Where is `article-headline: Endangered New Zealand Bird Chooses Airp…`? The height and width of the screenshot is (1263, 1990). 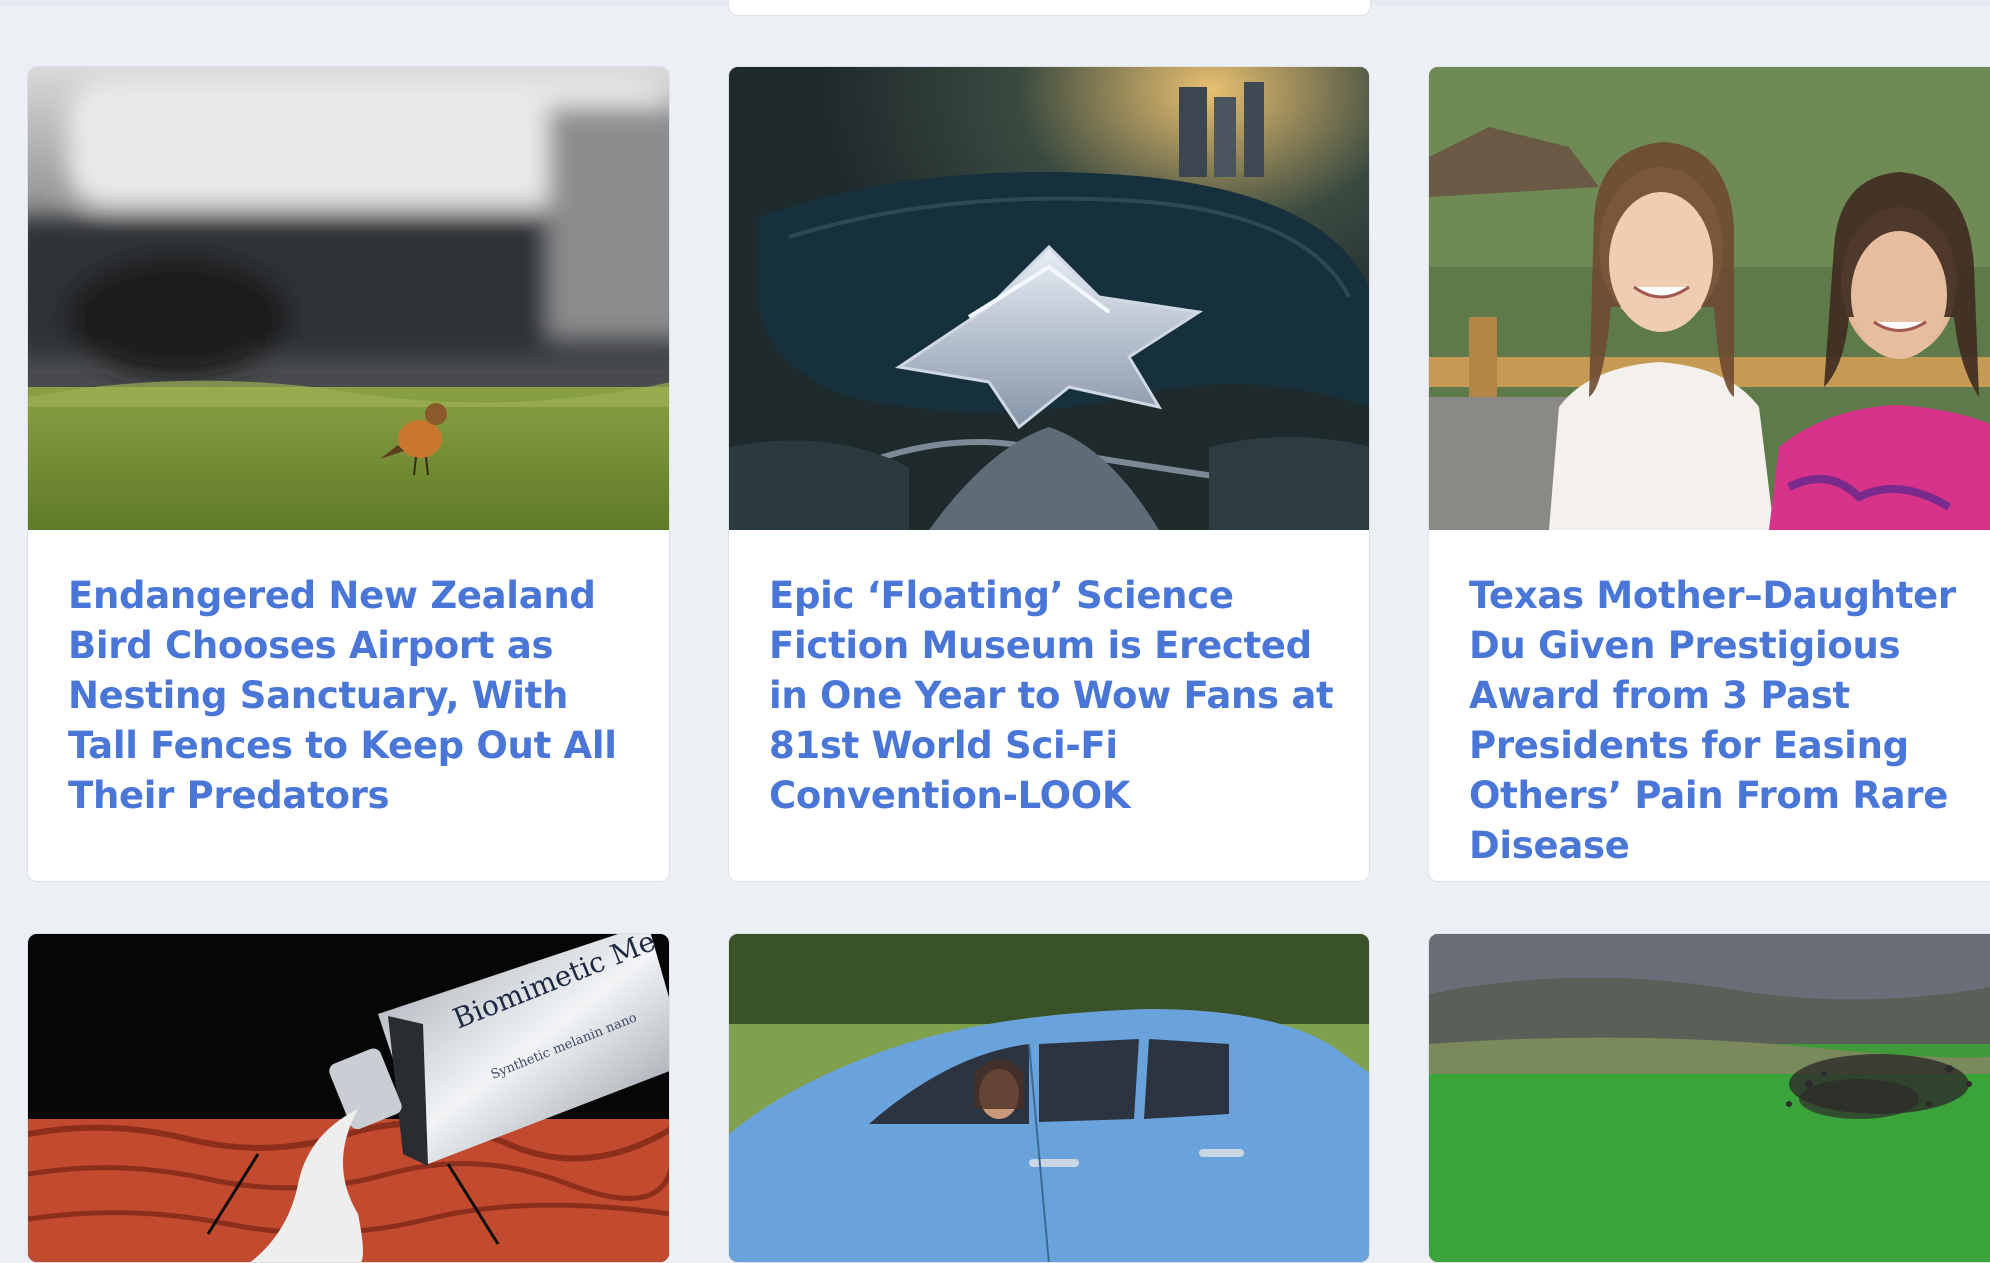 article-headline: Endangered New Zealand Bird Chooses Airp… is located at coordinates (353, 696).